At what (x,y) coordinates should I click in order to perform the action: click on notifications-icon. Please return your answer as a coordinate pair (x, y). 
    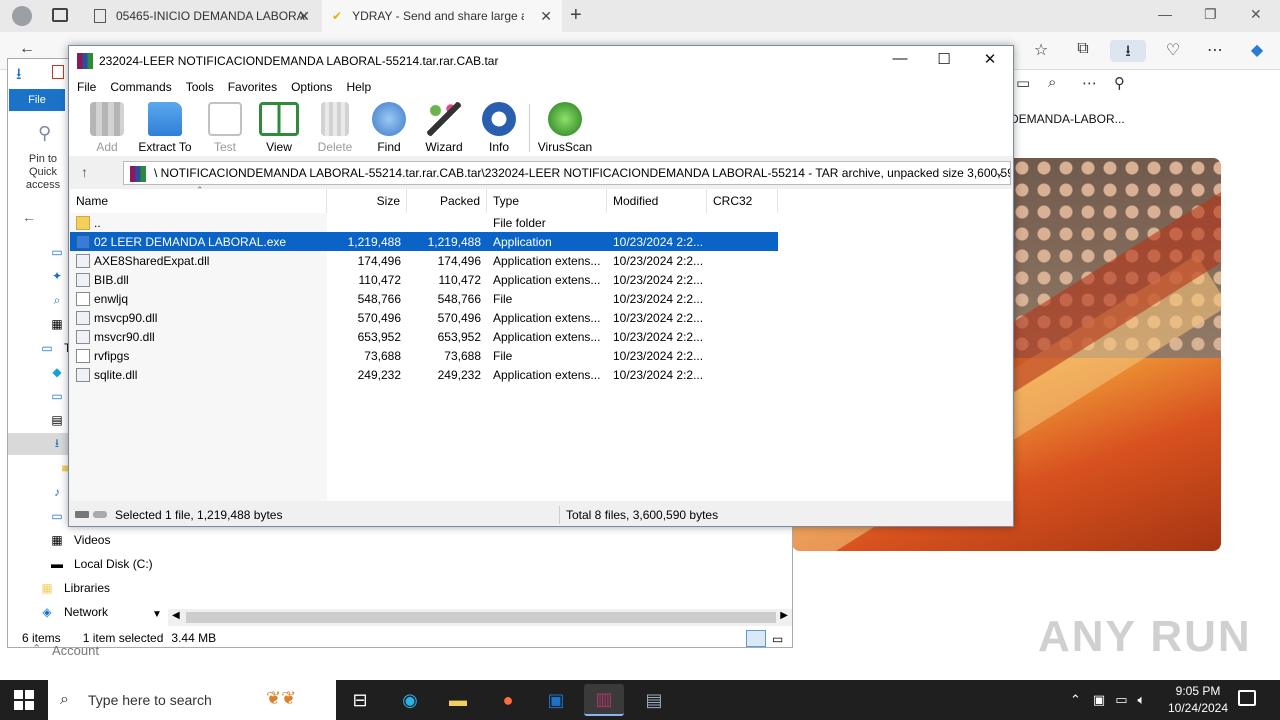
    Looking at the image, I should click on (1247, 698).